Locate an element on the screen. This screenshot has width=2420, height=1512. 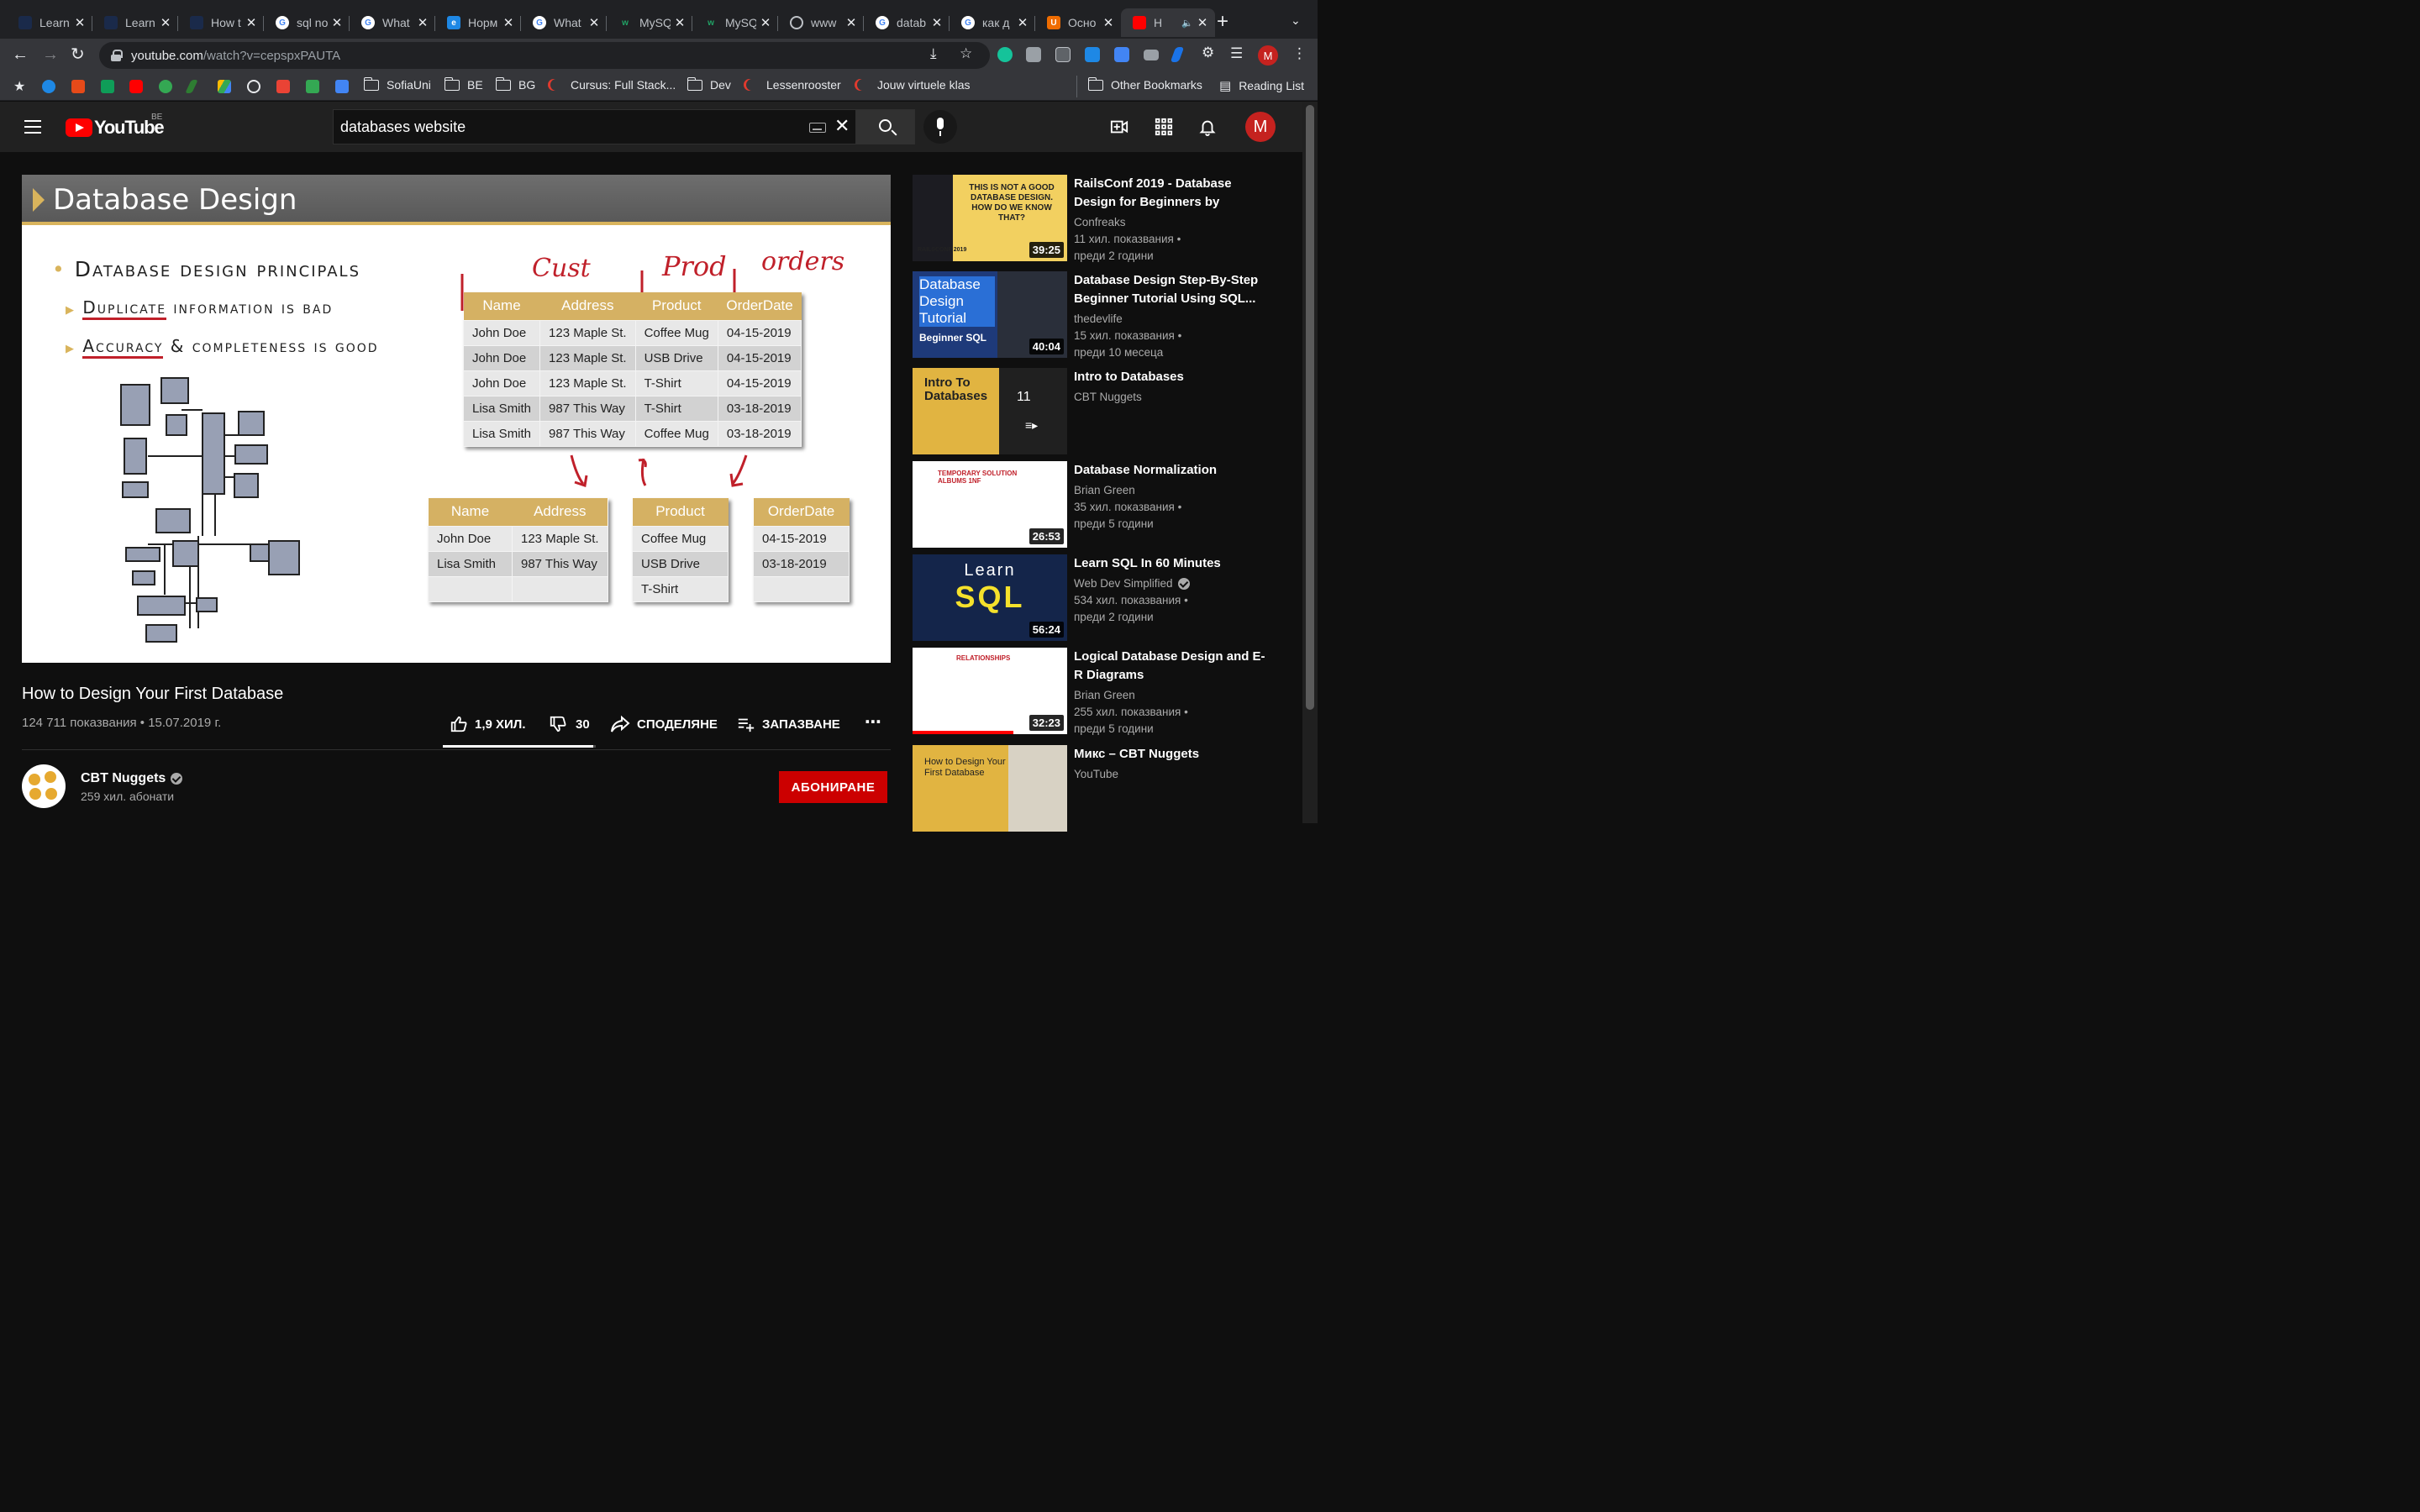
grammarly-extension-icon is located at coordinates (1005, 54).